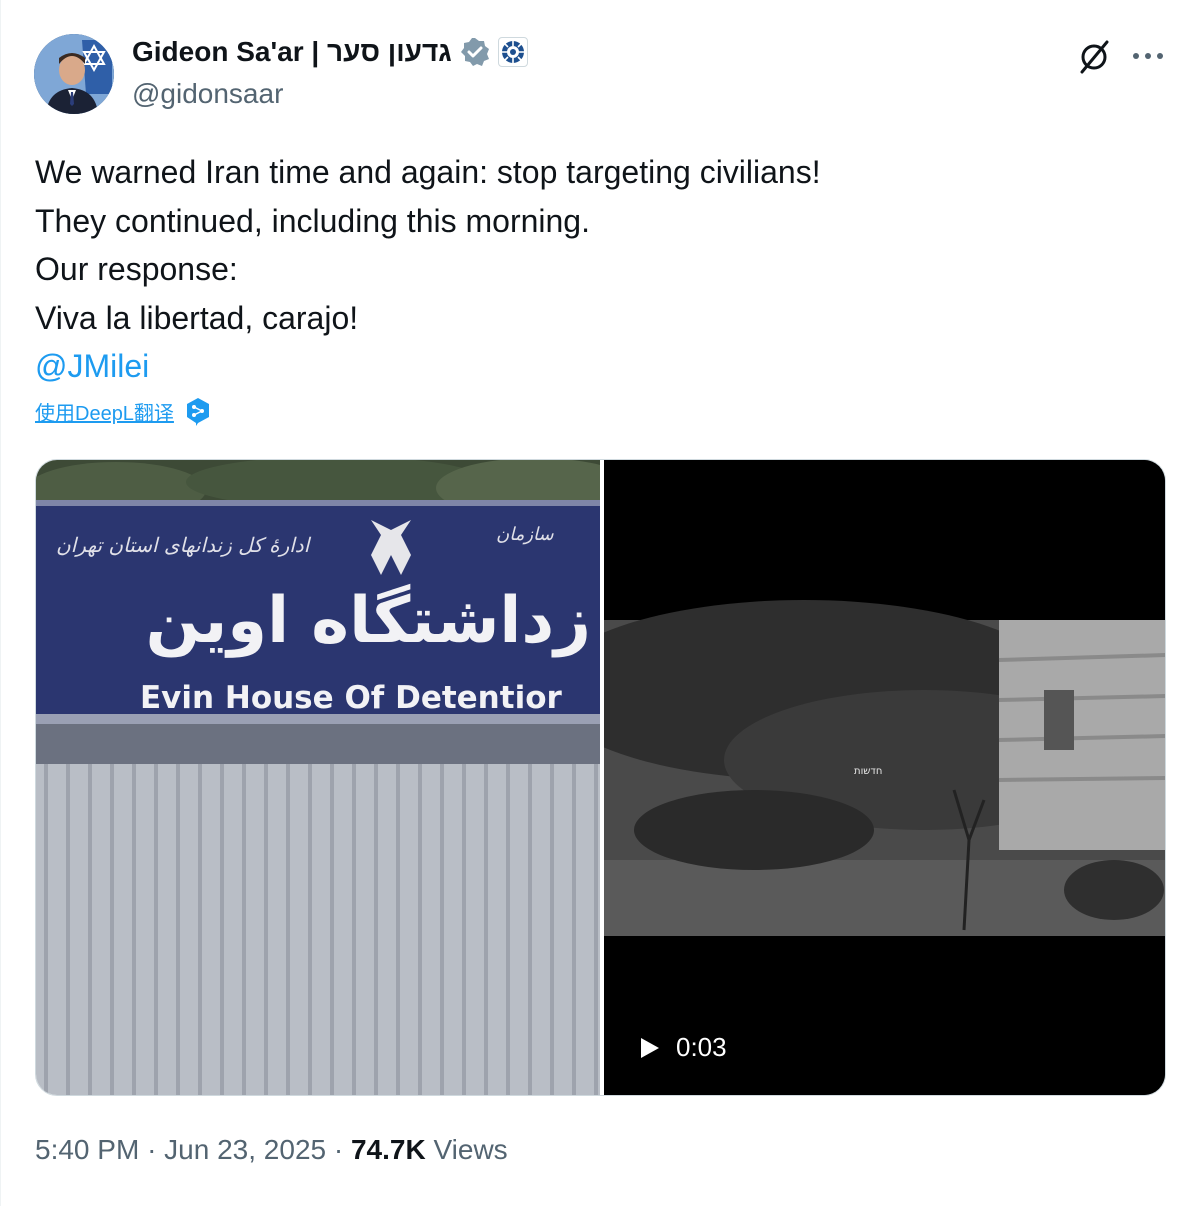 The height and width of the screenshot is (1206, 1196). Describe the element at coordinates (512, 52) in the screenshot. I see `organization-badge-icon` at that location.